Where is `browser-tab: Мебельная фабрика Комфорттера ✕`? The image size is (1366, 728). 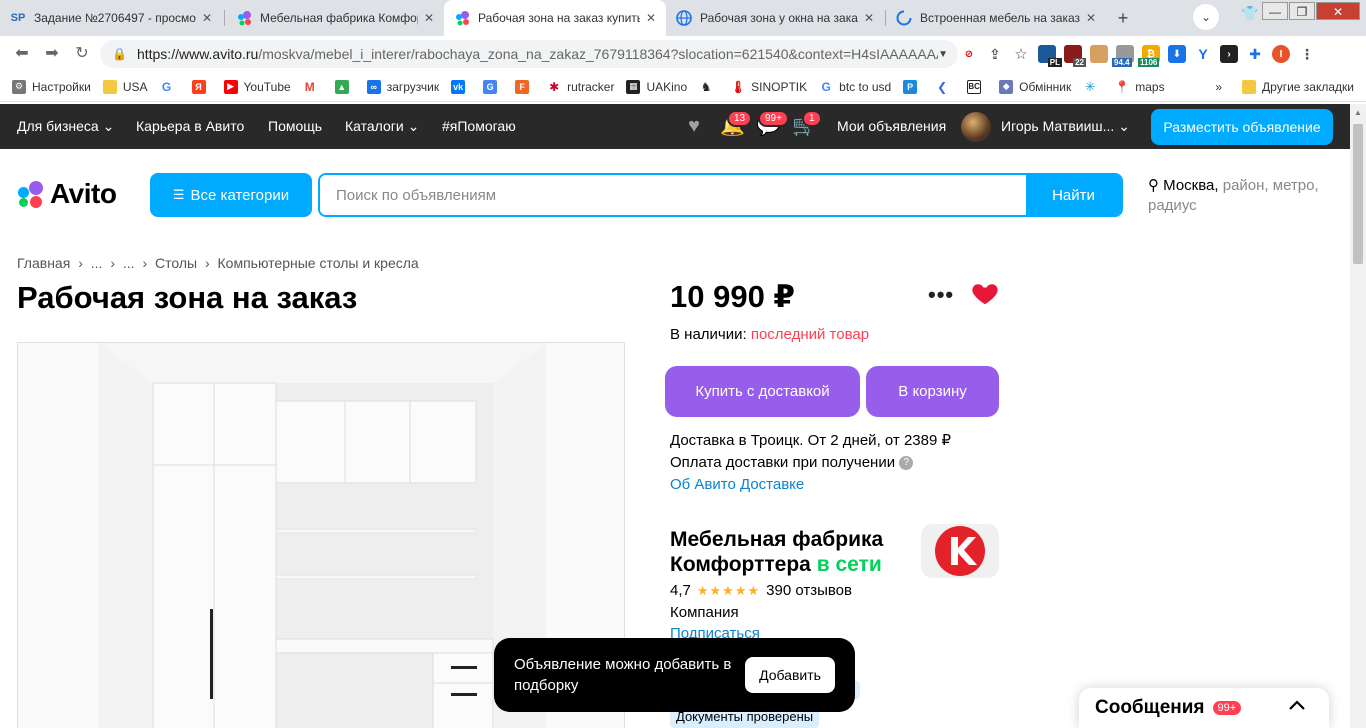 browser-tab: Мебельная фабрика Комфорттера ✕ is located at coordinates (335, 18).